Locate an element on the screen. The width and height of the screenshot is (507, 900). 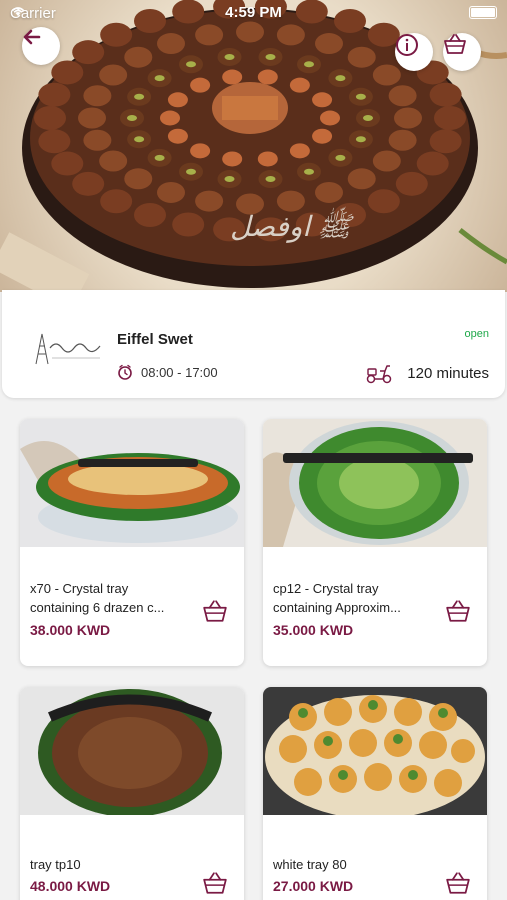
store-info-button is located at coordinates (414, 52).